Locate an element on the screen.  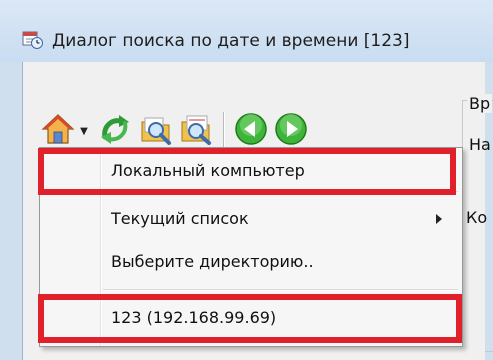
forward-arrow-icon is located at coordinates (291, 131).